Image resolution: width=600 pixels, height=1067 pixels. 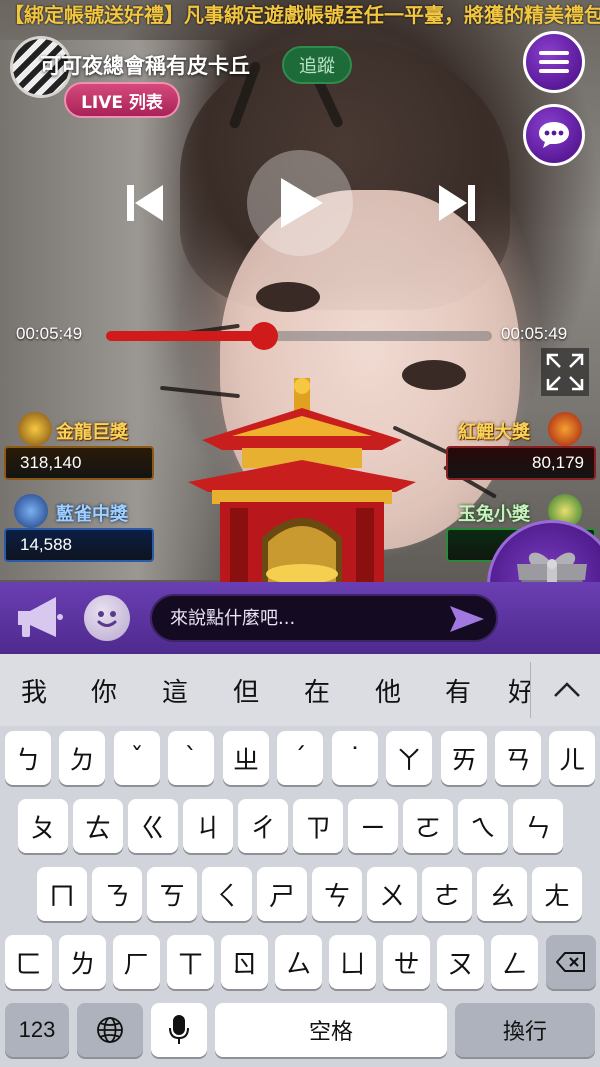 I want to click on key: ㄗ, so click(x=318, y=826).